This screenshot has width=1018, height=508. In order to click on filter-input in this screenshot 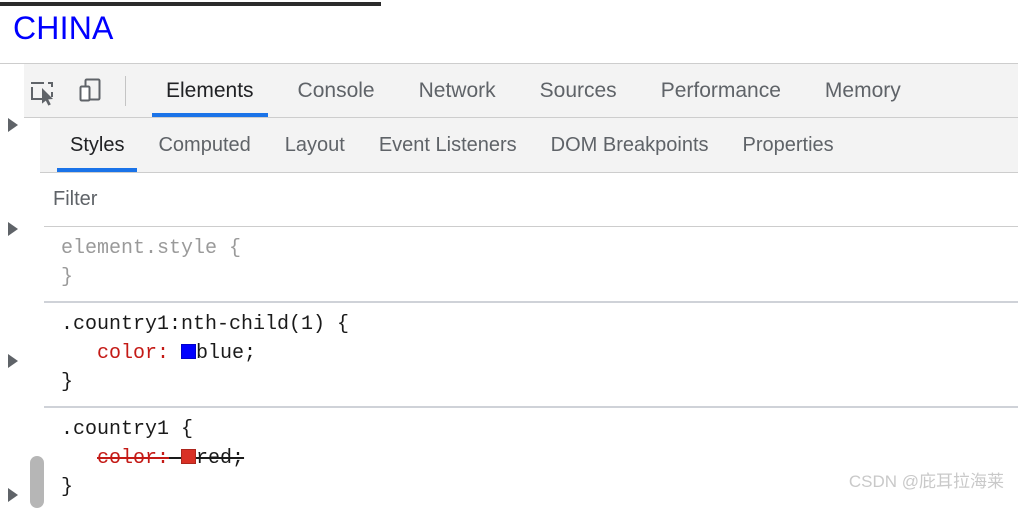, I will do `click(523, 199)`.